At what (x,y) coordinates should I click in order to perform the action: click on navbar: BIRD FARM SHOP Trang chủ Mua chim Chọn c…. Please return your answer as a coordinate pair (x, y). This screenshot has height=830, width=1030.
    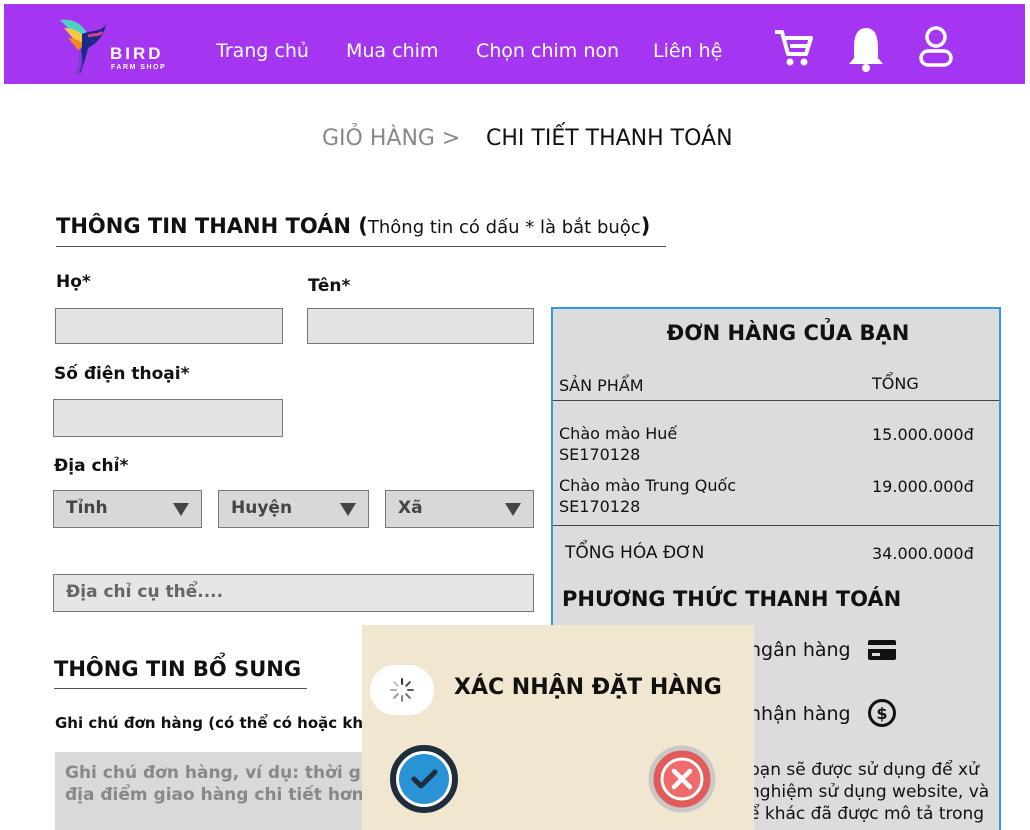
    Looking at the image, I should click on (514, 44).